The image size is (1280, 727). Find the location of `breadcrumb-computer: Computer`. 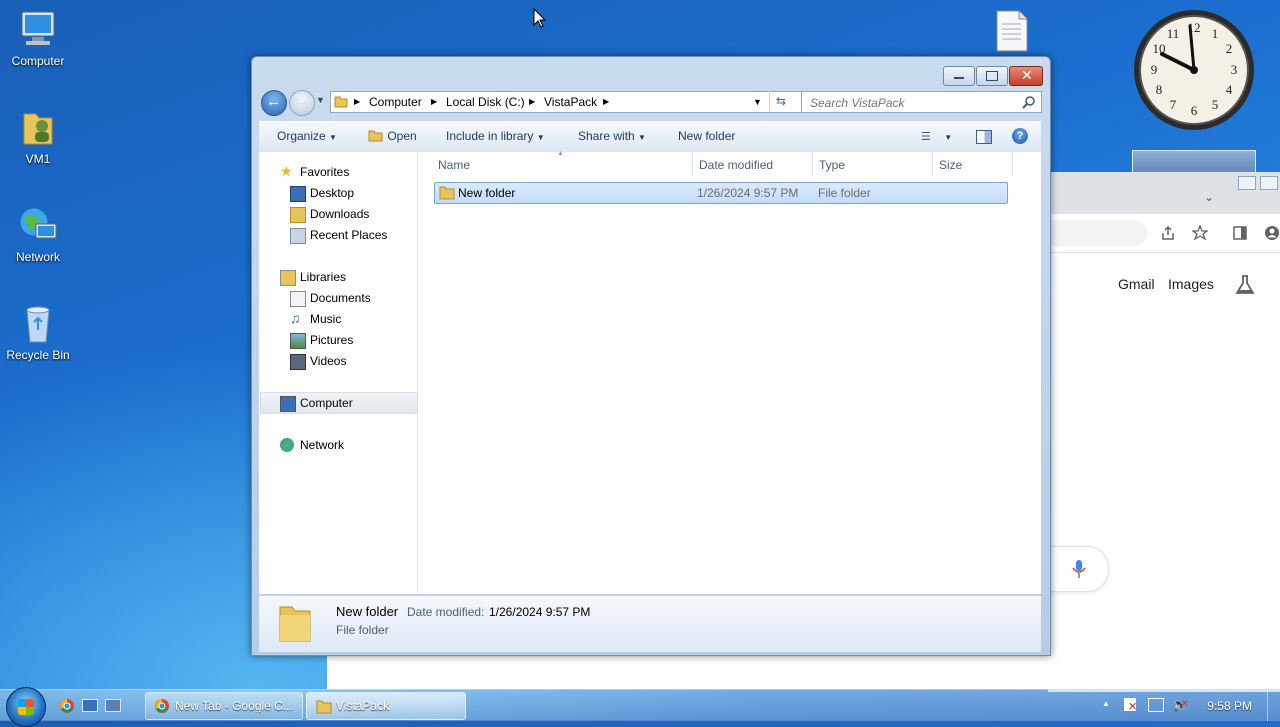

breadcrumb-computer: Computer is located at coordinates (395, 102).